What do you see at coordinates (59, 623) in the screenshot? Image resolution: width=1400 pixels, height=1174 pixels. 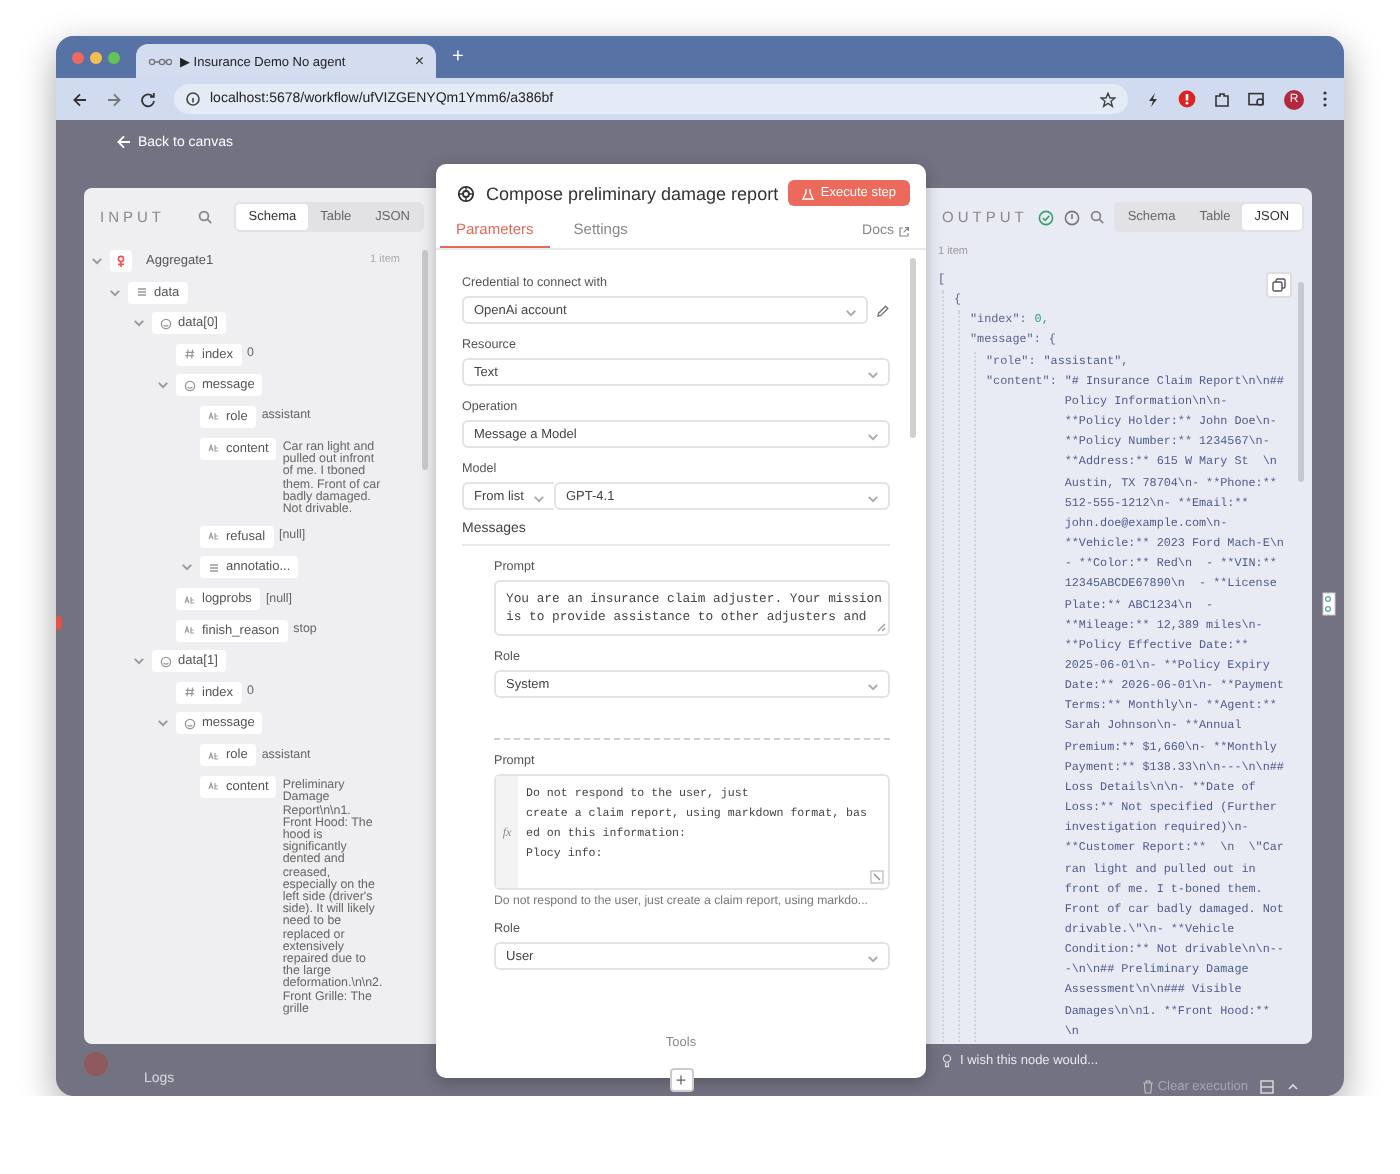 I see `connector-handle-icon` at bounding box center [59, 623].